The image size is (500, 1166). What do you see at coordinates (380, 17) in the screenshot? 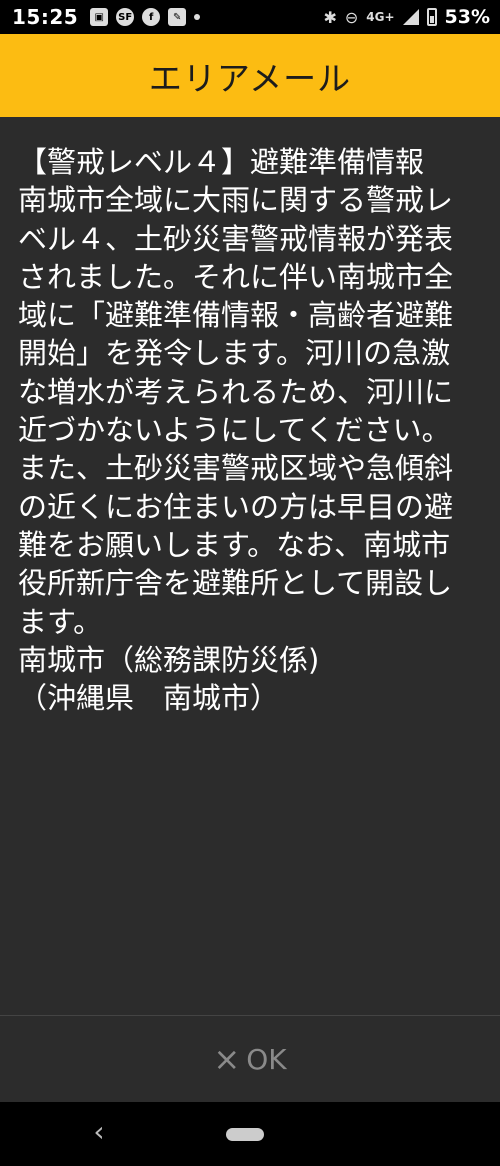
I see `network-type: 4G+` at bounding box center [380, 17].